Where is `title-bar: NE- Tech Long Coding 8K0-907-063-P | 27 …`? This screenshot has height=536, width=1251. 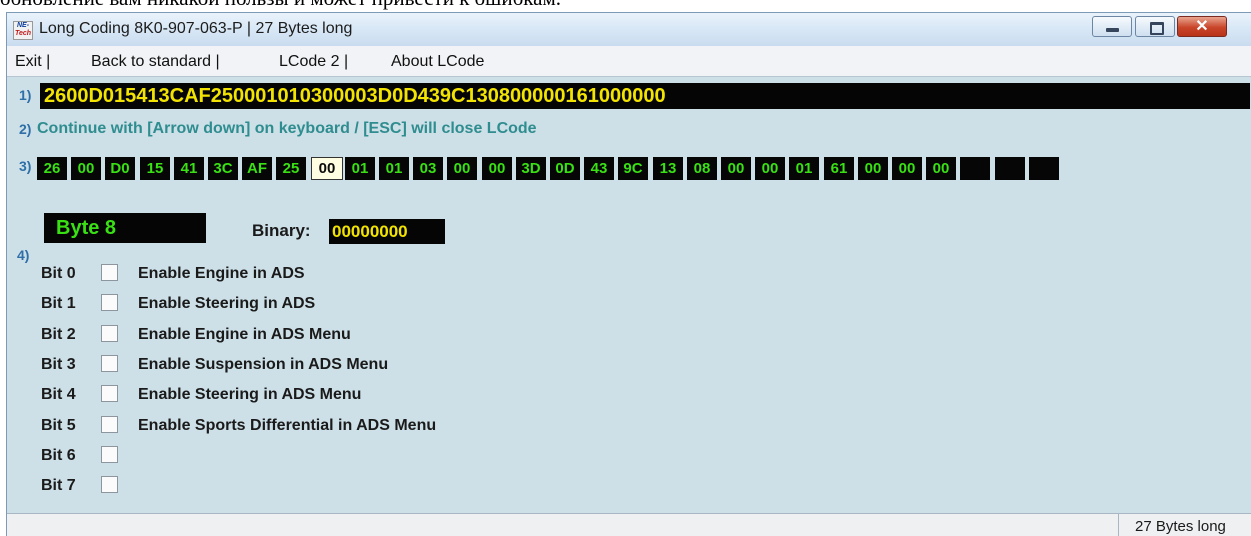 title-bar: NE- Tech Long Coding 8K0-907-063-P | 27 … is located at coordinates (629, 29).